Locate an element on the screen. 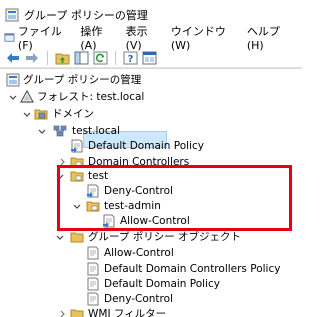  gpo-folder-icon is located at coordinates (77, 237).